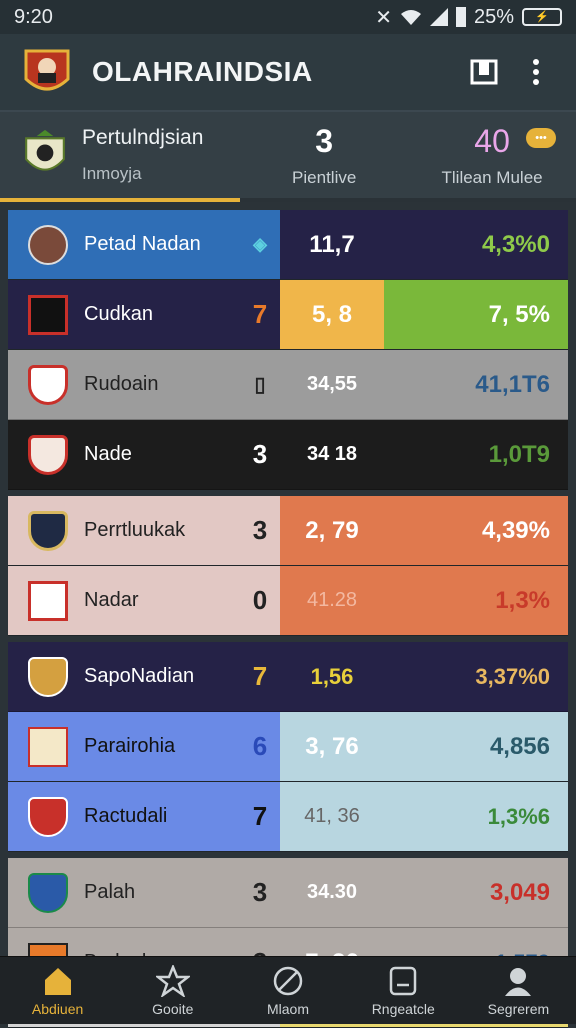 This screenshot has height=1028, width=576. What do you see at coordinates (332, 816) in the screenshot?
I see `stat-value: 41, 36` at bounding box center [332, 816].